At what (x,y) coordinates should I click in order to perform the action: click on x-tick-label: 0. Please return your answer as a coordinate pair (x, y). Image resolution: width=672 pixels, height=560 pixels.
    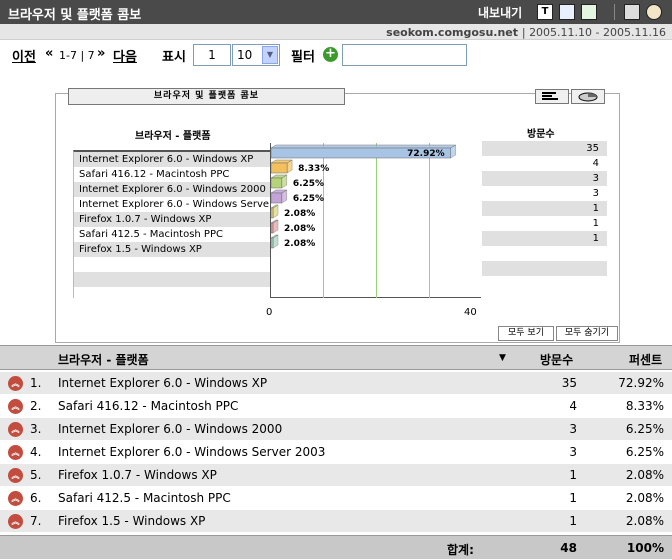
    Looking at the image, I should click on (269, 312).